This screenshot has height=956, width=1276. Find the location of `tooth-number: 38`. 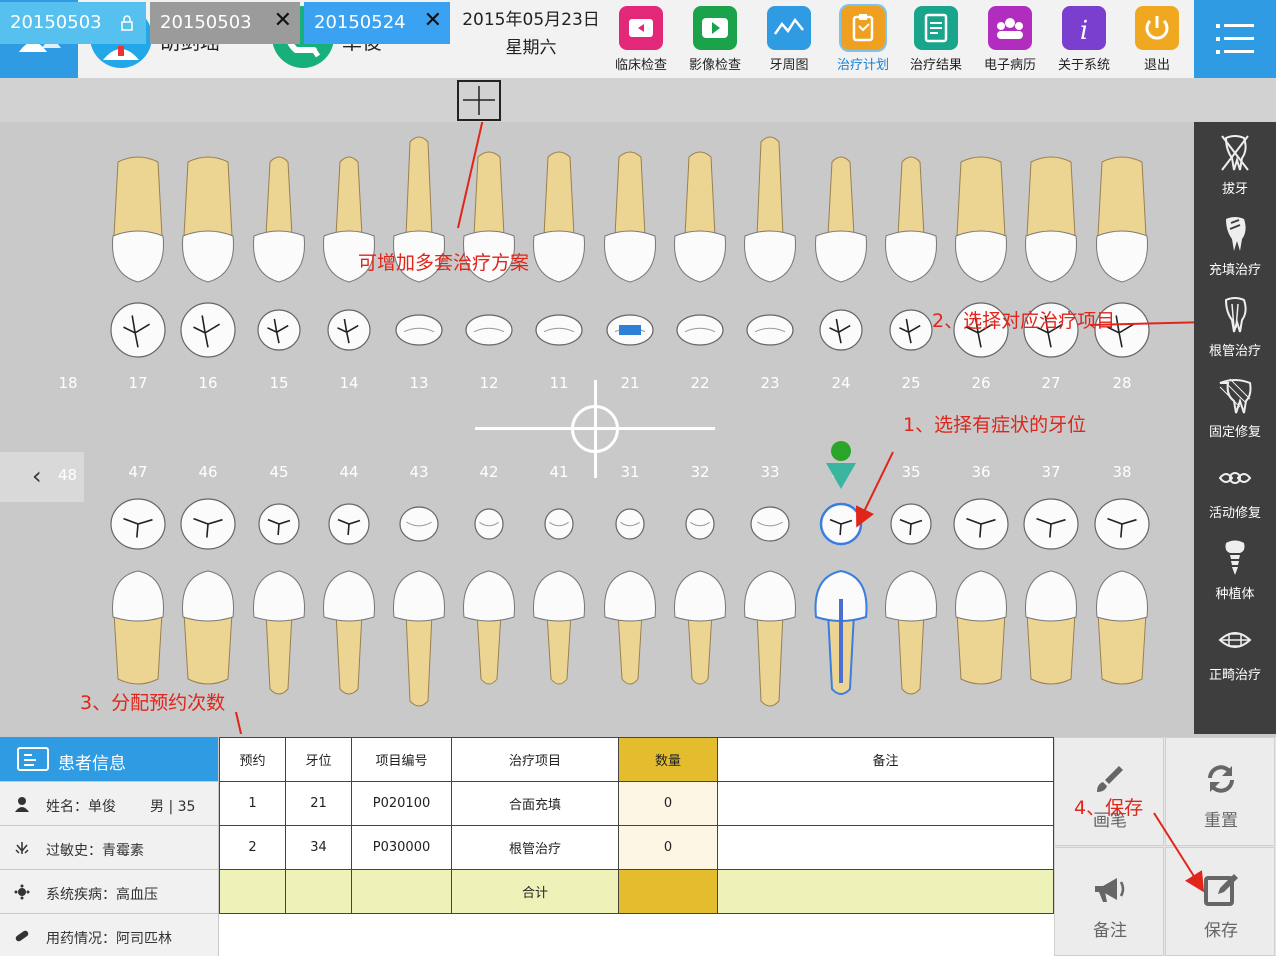

tooth-number: 38 is located at coordinates (1122, 472).